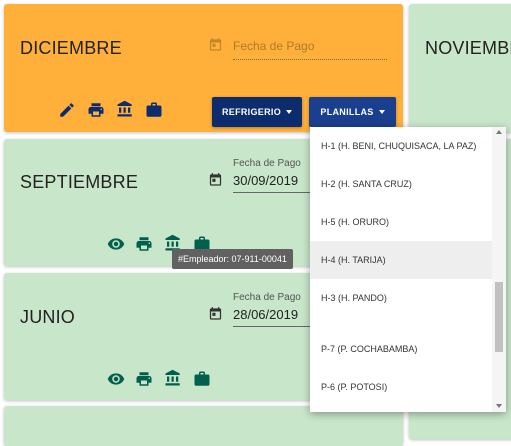  I want to click on dropdown-item: H-3 (H. PANDO), so click(401, 298).